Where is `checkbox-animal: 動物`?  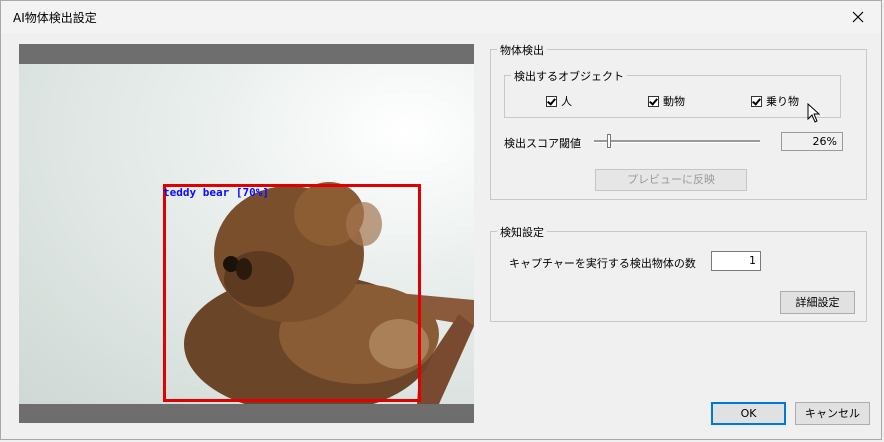 checkbox-animal: 動物 is located at coordinates (666, 101).